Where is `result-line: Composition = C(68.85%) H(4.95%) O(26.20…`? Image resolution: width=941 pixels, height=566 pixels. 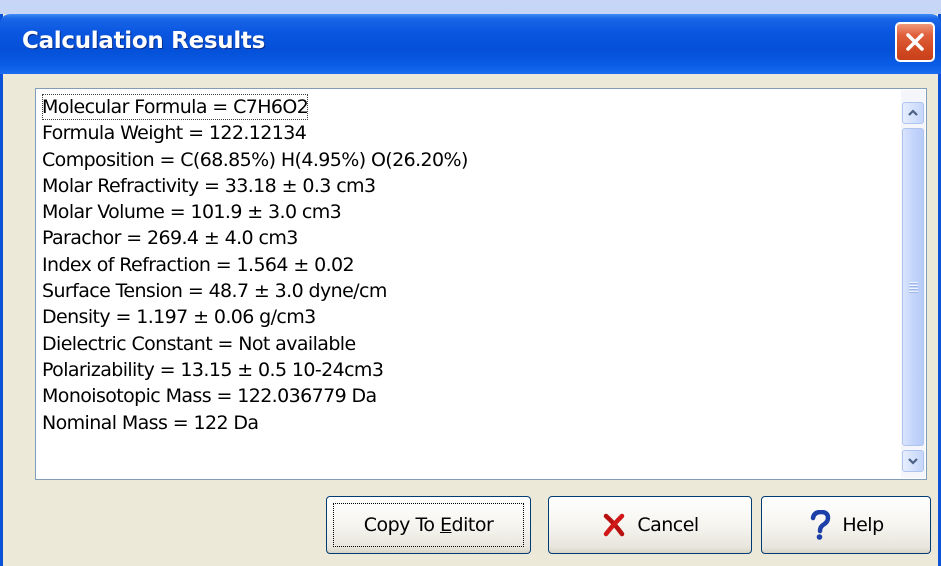 result-line: Composition = C(68.85%) H(4.95%) O(26.20… is located at coordinates (469, 160).